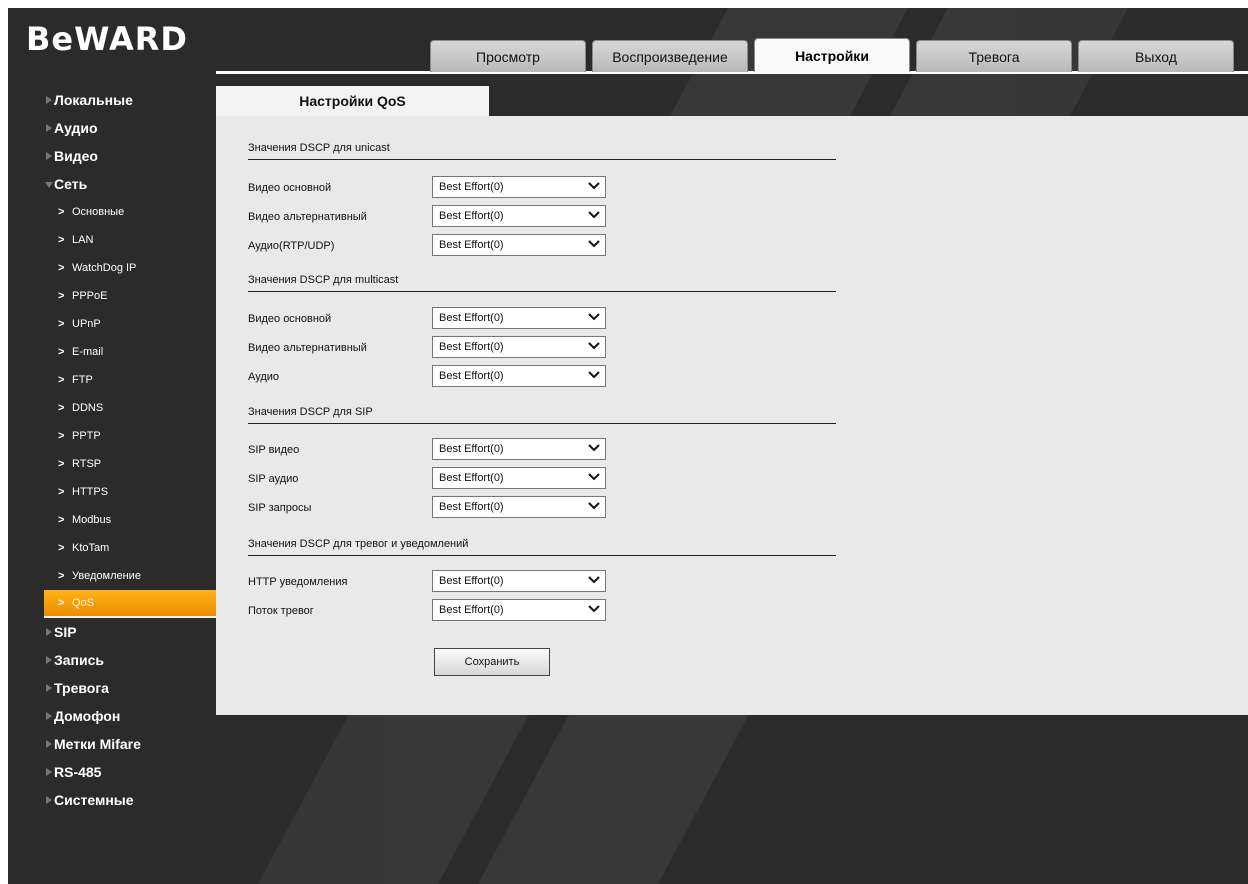  I want to click on sidebar-subitem-rtsp: > RTSP, so click(112, 464).